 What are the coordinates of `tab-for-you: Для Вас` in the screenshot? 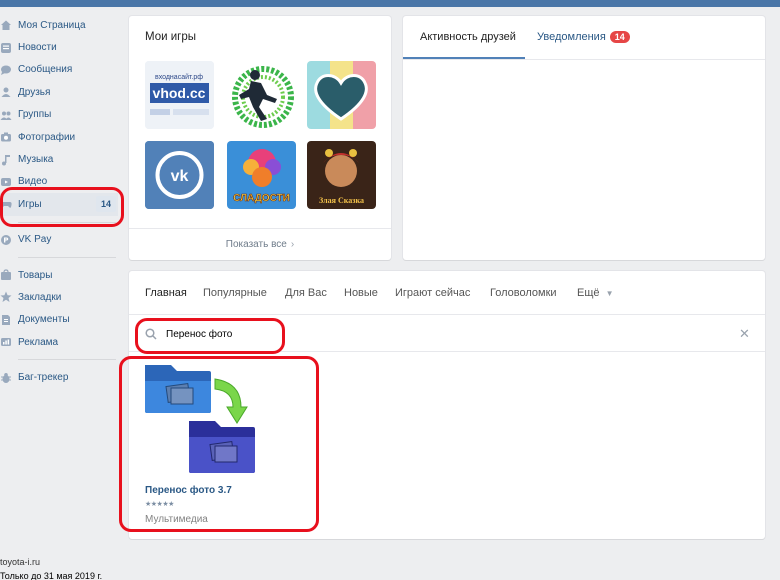 It's located at (306, 293).